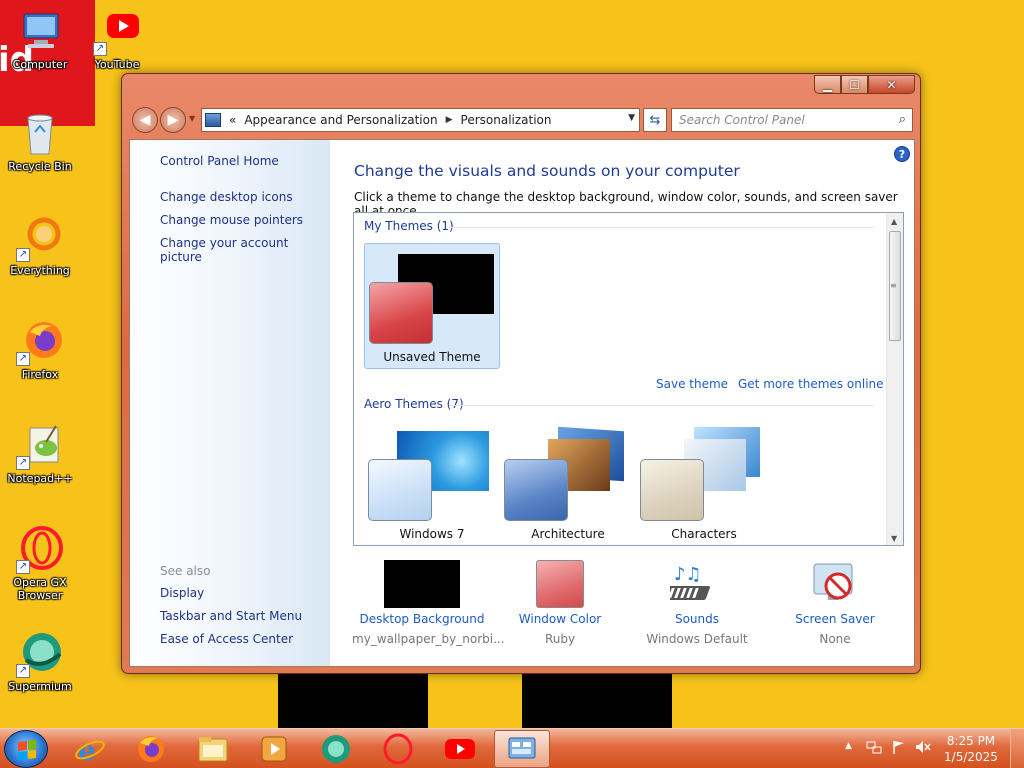 The width and height of the screenshot is (1024, 768). Describe the element at coordinates (40, 166) in the screenshot. I see `desktop-icon-label: Recycle Bin` at that location.